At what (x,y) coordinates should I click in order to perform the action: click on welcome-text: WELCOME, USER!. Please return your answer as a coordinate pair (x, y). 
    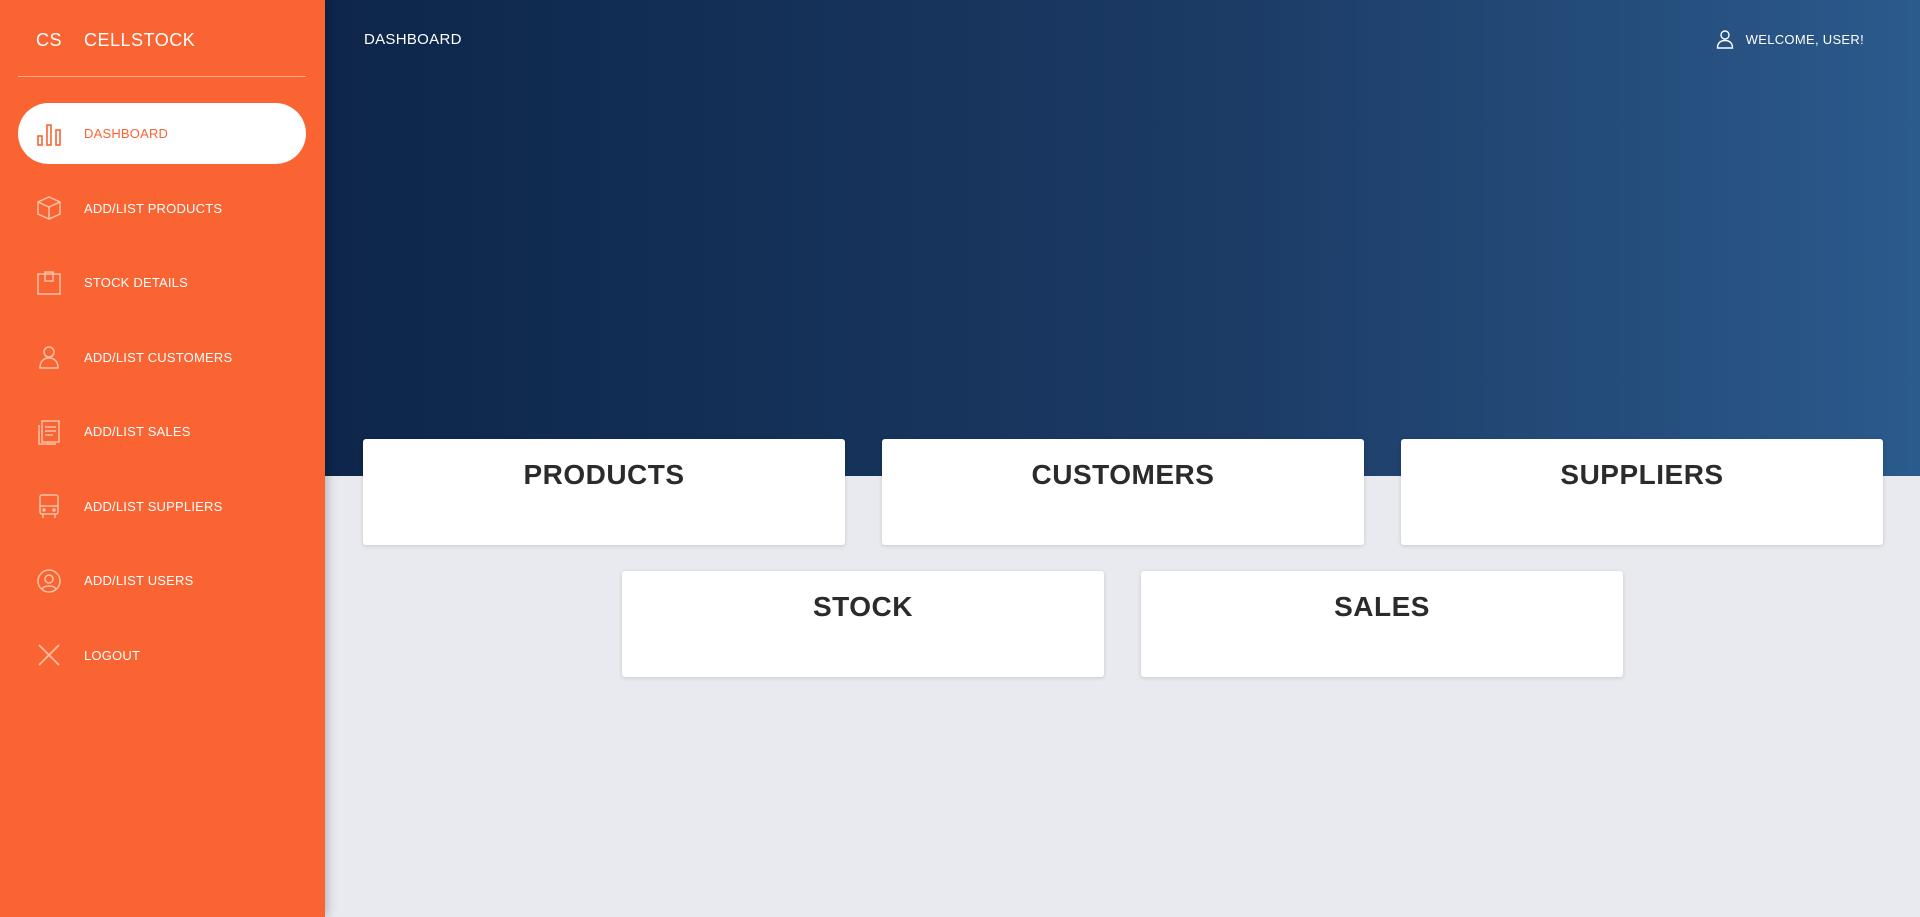
    Looking at the image, I should click on (1804, 39).